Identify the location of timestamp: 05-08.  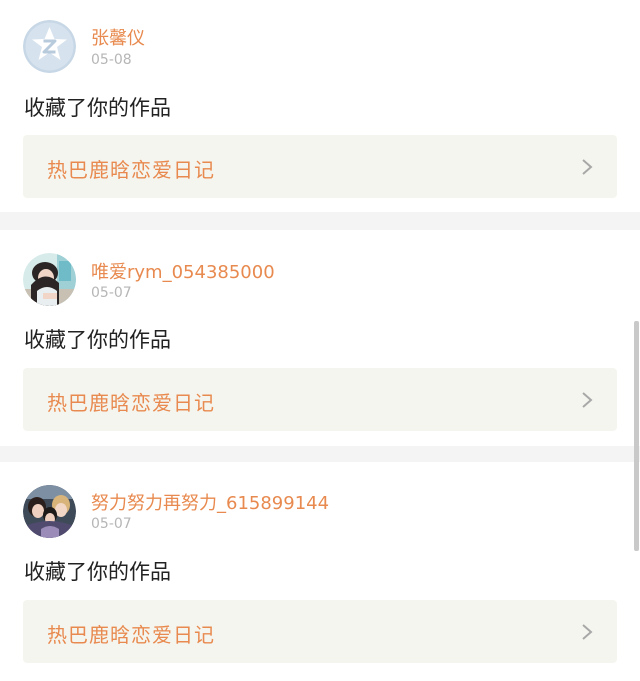
(111, 60).